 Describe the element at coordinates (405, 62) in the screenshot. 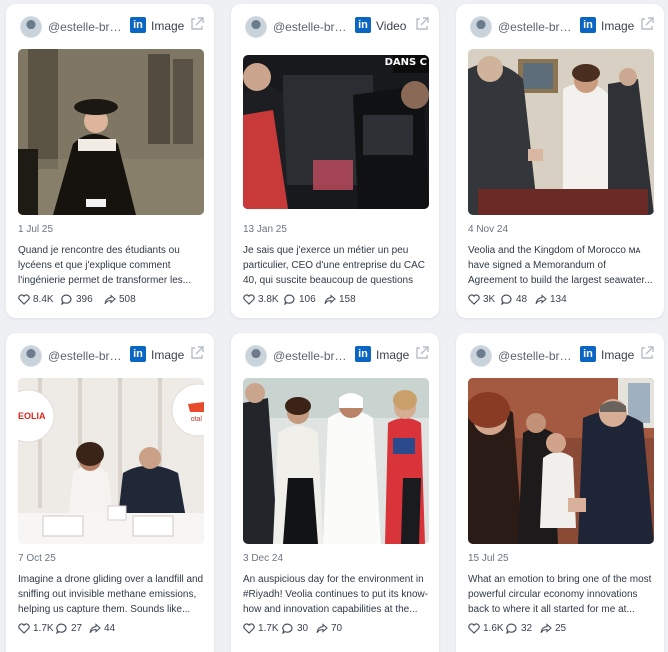

I see `video-overlay-label: DANS C` at that location.